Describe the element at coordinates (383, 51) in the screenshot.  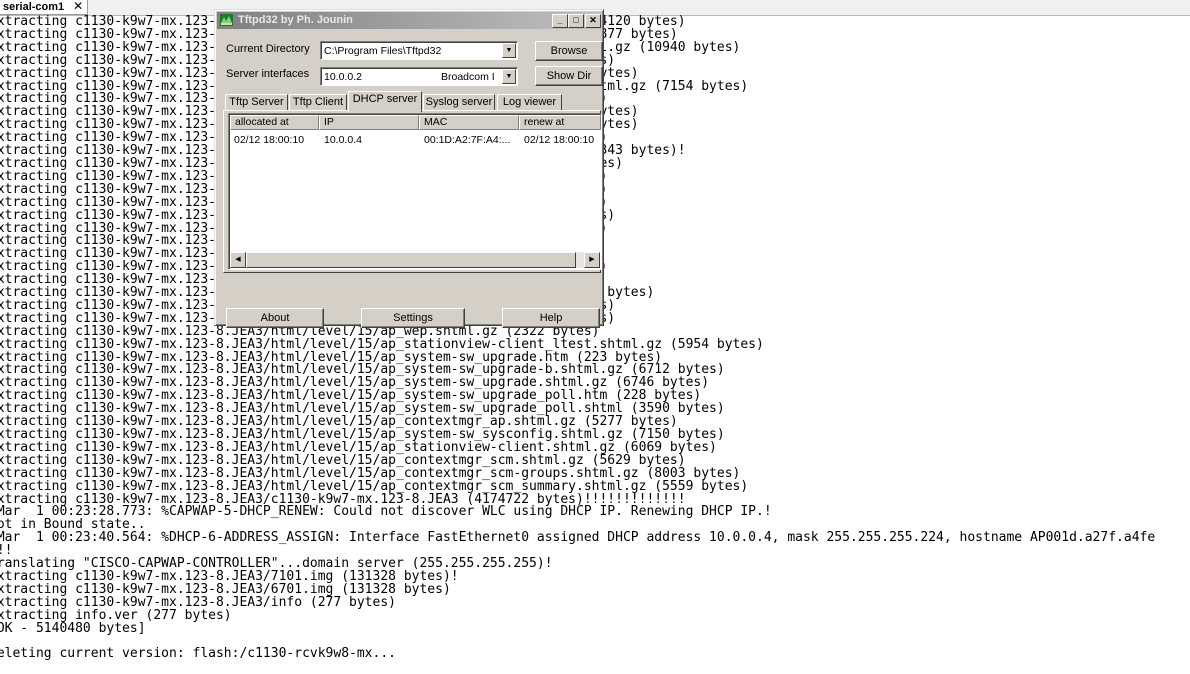
I see `current-directory-value: C:\Program Files\Tftpd32` at that location.